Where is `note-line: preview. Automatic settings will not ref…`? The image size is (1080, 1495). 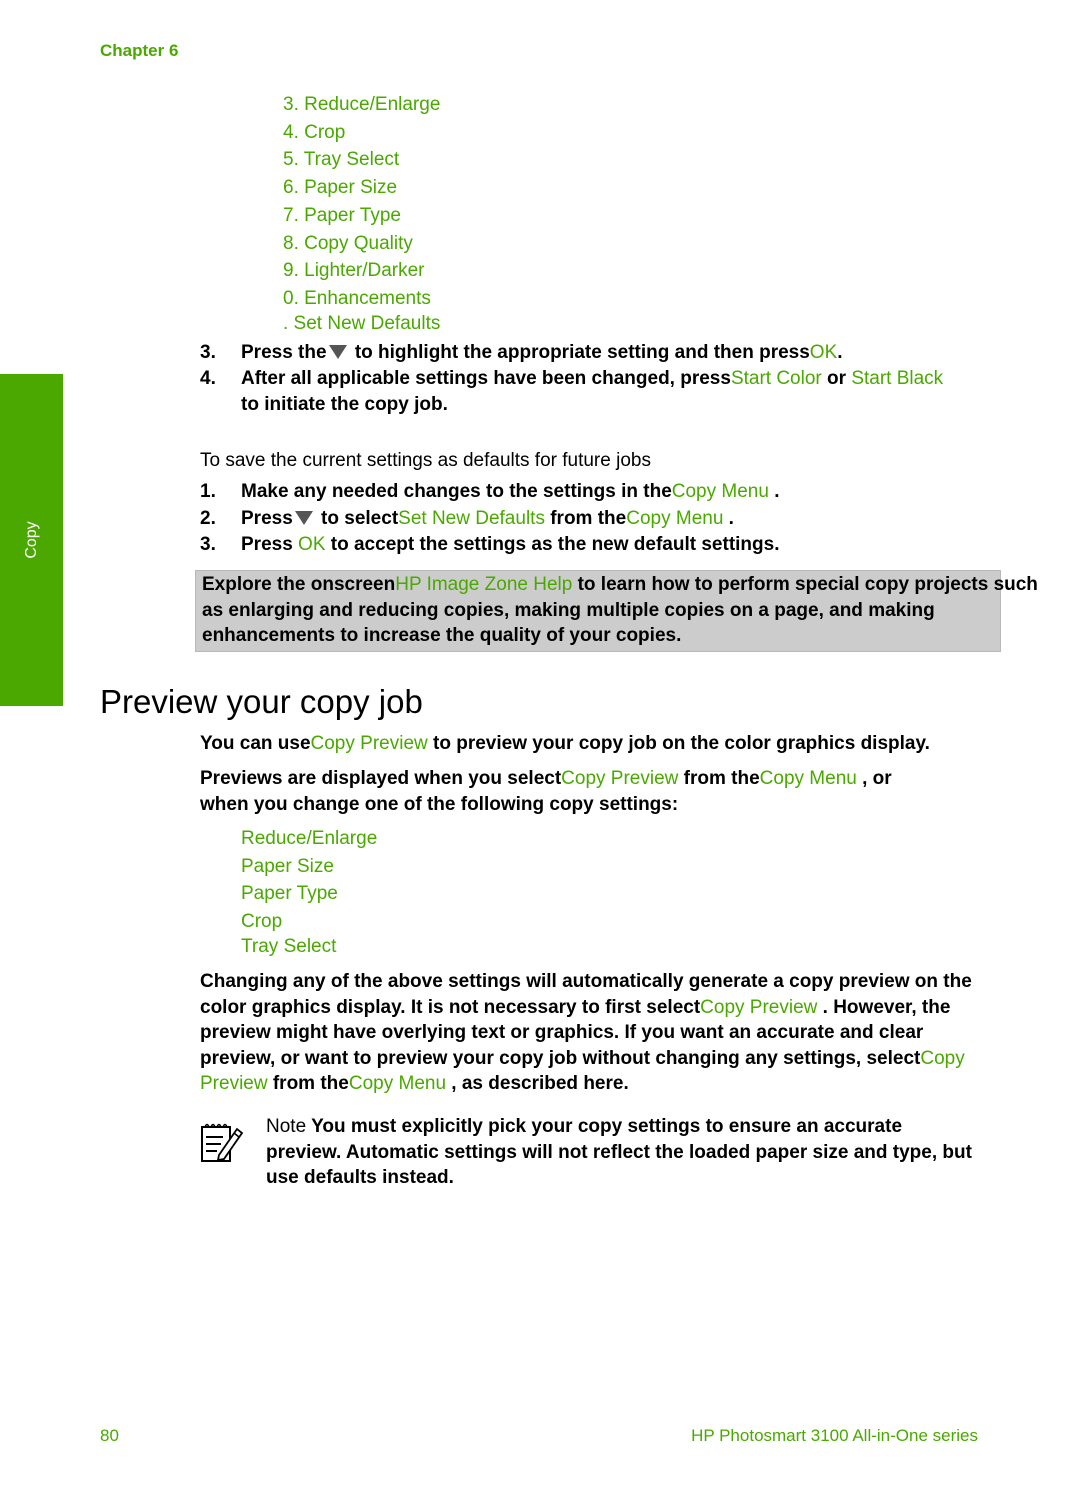
note-line: preview. Automatic settings will not ref… is located at coordinates (619, 1152).